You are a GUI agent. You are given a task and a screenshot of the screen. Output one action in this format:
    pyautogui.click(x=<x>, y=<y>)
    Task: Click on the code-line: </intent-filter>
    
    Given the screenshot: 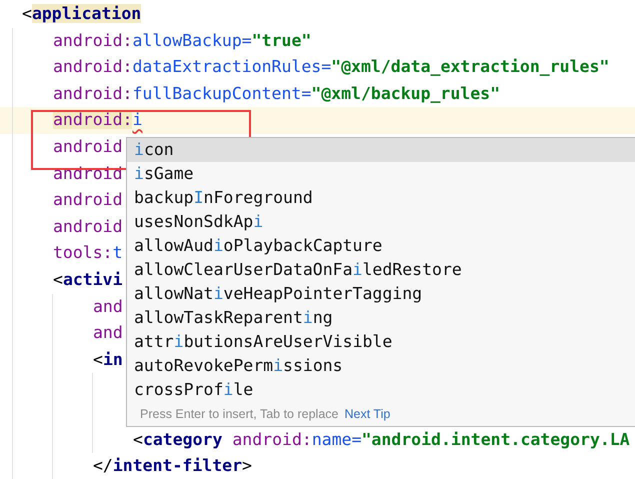 What is the action you would take?
    pyautogui.click(x=172, y=466)
    